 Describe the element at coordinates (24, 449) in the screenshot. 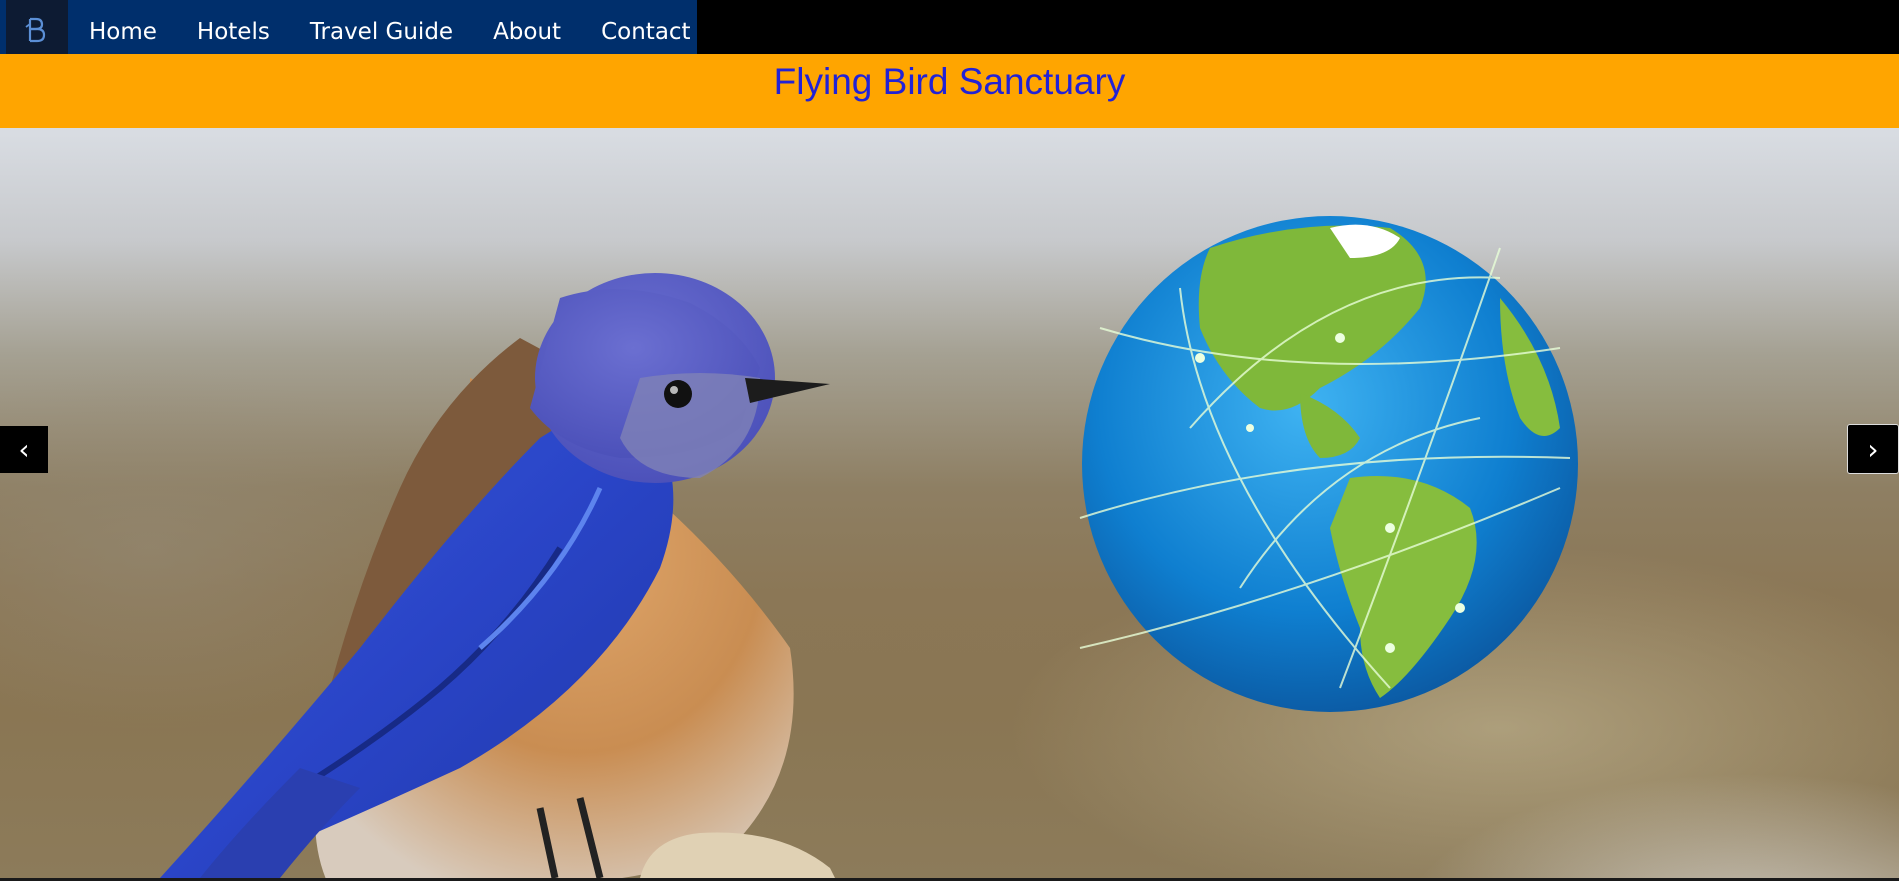

I see `carousel-prev-button: ‹` at that location.